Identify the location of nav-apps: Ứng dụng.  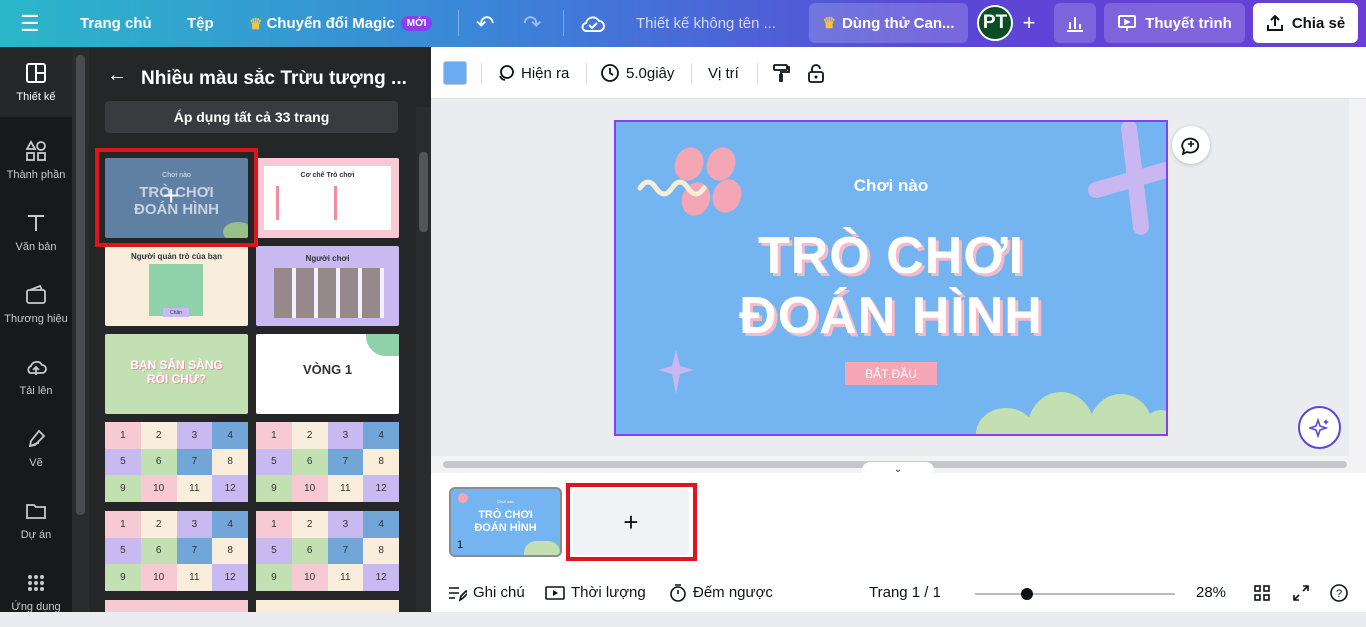
(36, 592).